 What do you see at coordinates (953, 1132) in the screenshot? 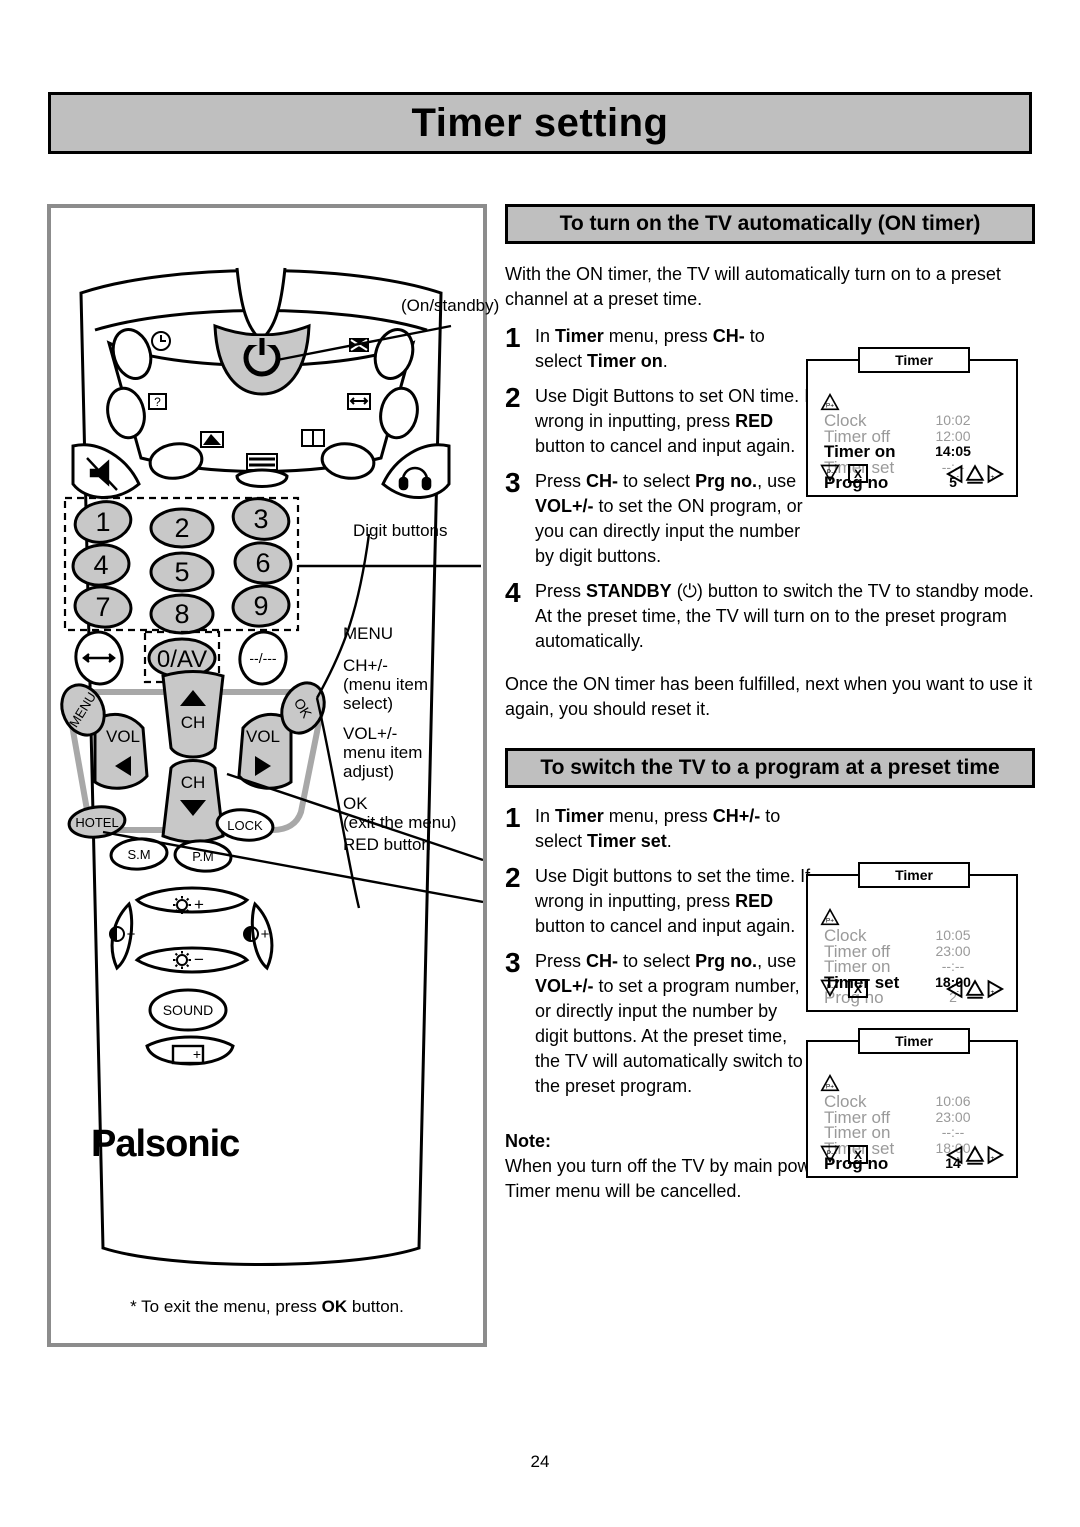
I see `osd-row-value: --:--` at bounding box center [953, 1132].